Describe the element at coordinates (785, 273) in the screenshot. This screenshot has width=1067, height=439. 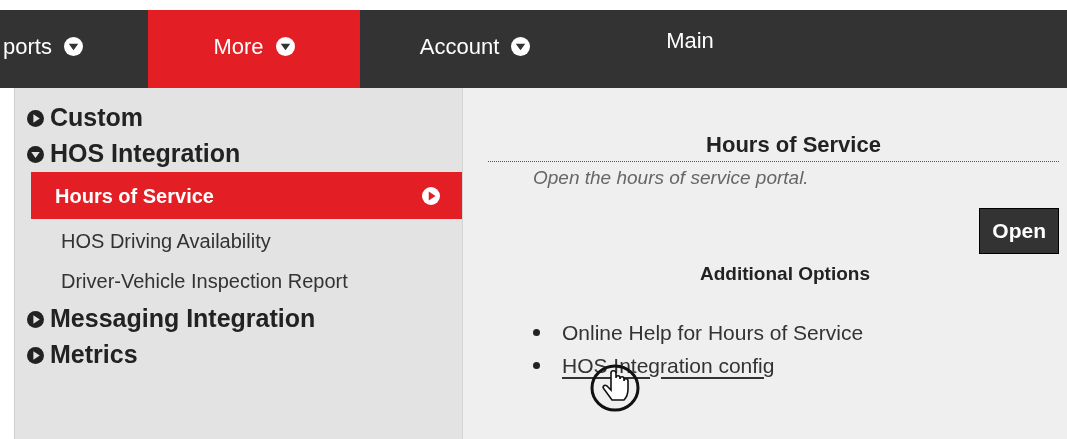
I see `section-heading: Additional Options` at that location.